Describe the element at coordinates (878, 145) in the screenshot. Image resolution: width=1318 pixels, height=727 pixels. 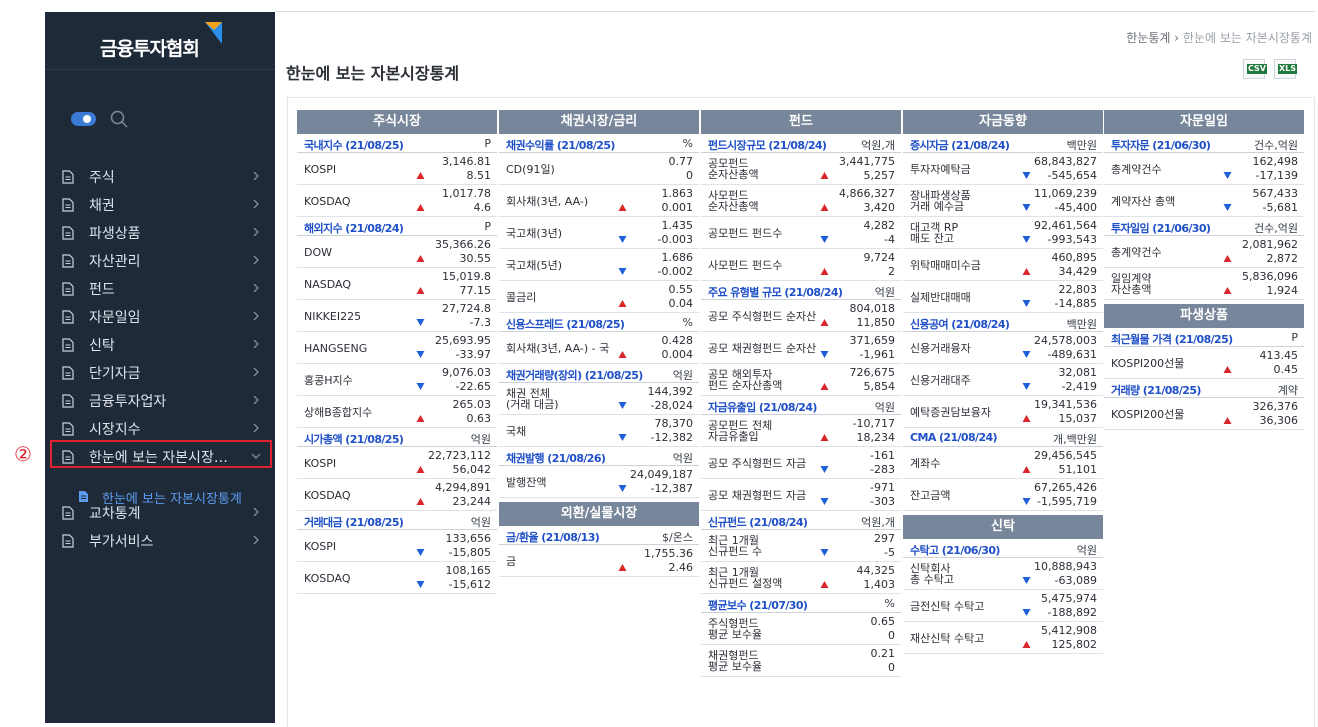
I see `unit-label: 억원,개` at that location.